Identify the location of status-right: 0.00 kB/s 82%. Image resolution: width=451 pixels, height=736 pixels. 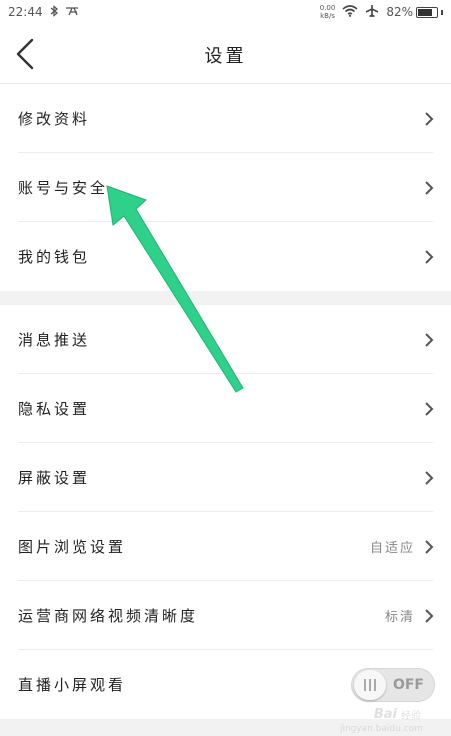
(381, 12).